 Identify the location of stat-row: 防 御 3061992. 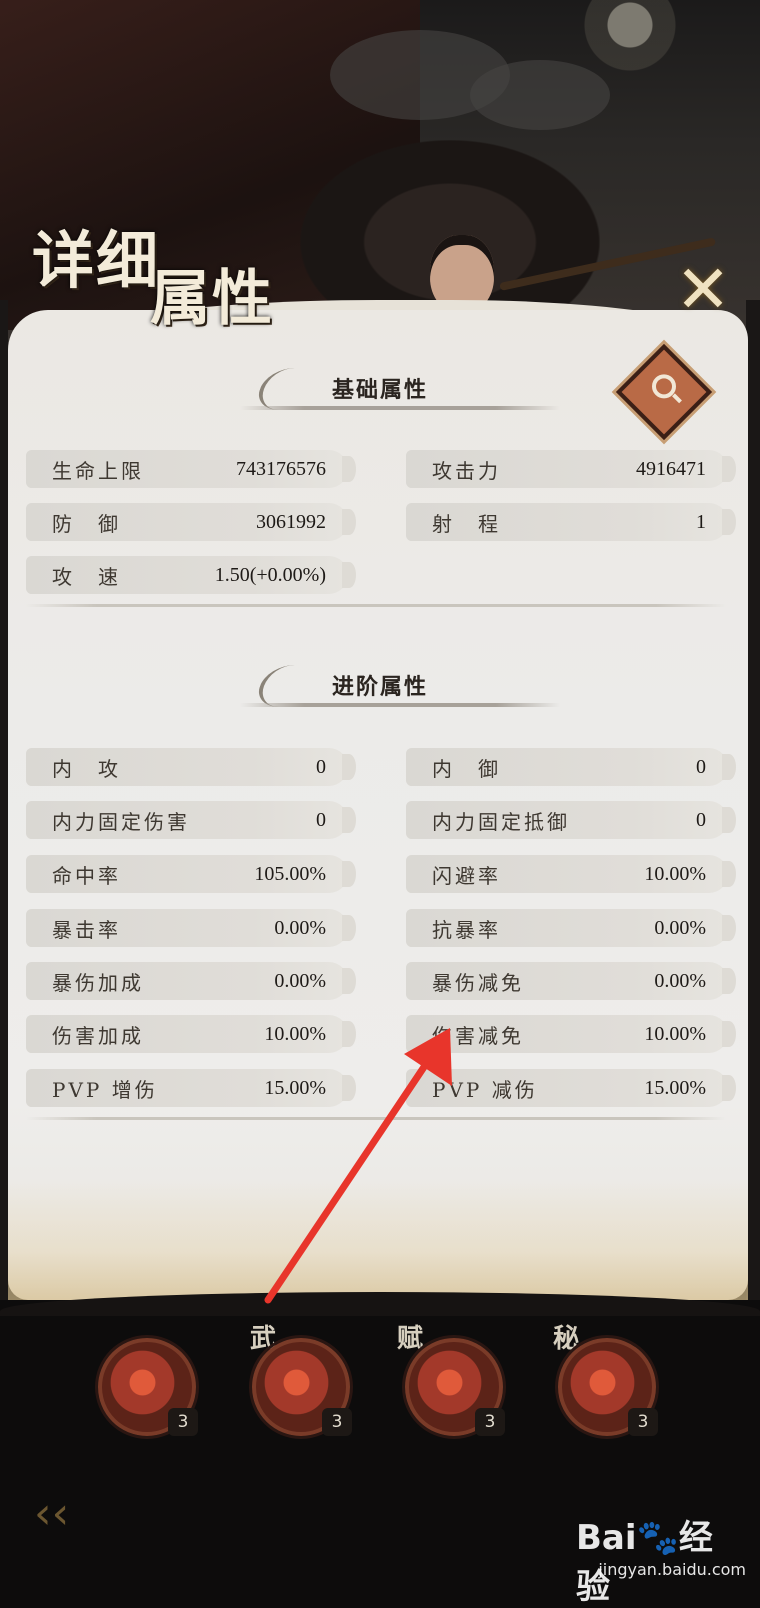
(191, 522).